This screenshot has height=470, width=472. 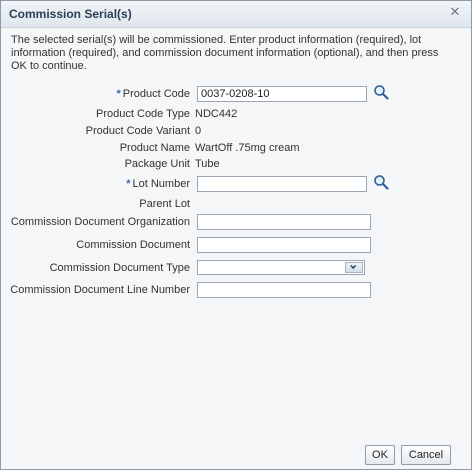 What do you see at coordinates (282, 94) in the screenshot?
I see `product-code-input` at bounding box center [282, 94].